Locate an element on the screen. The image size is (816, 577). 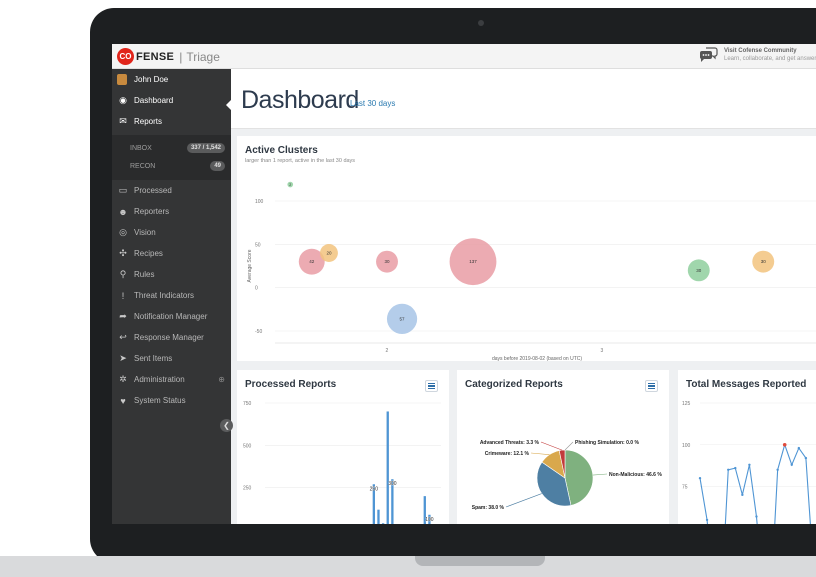
users-icon: ☻ is located at coordinates (123, 211).